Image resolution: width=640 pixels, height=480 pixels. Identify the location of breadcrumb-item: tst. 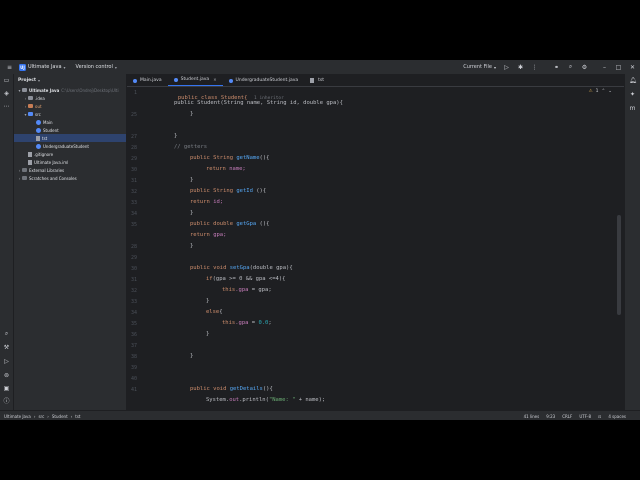
(77, 416).